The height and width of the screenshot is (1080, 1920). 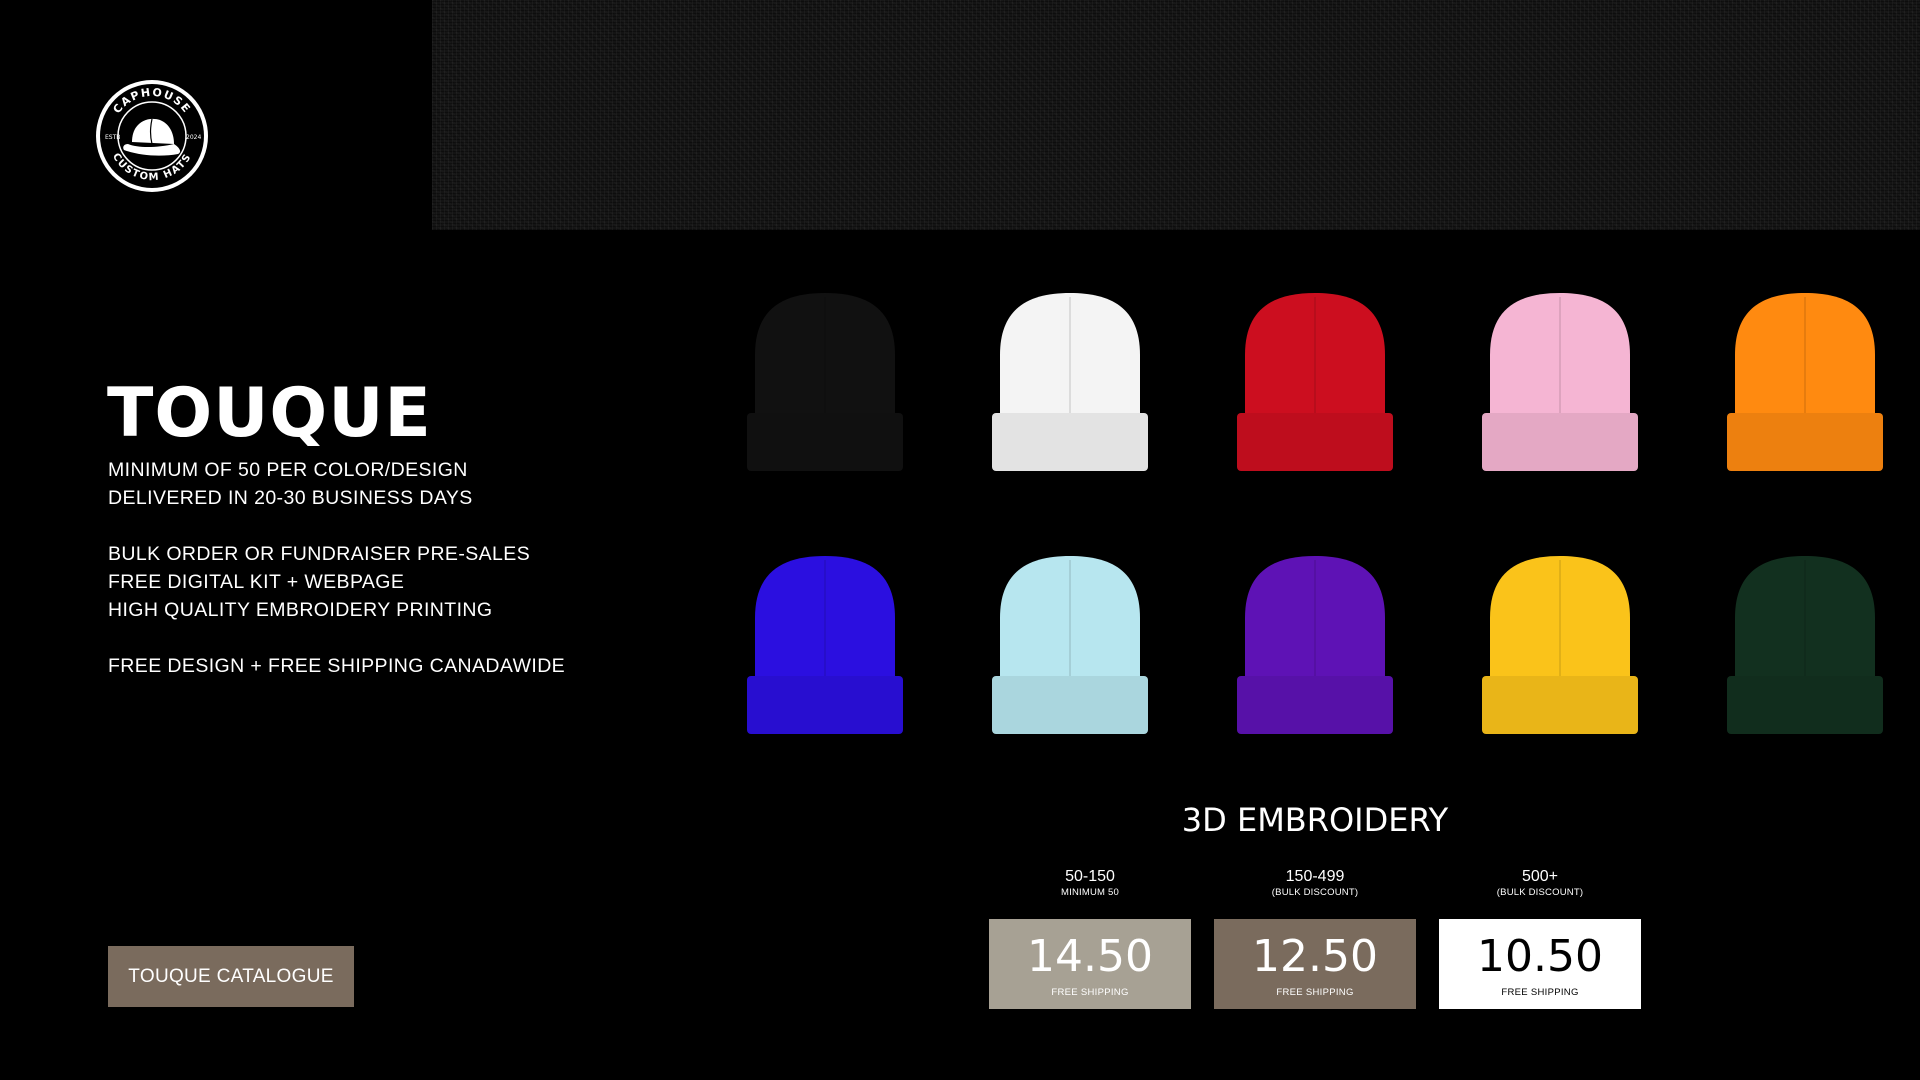 I want to click on tier-1-heading: 50-150 MINIMUM 50, so click(x=1090, y=883).